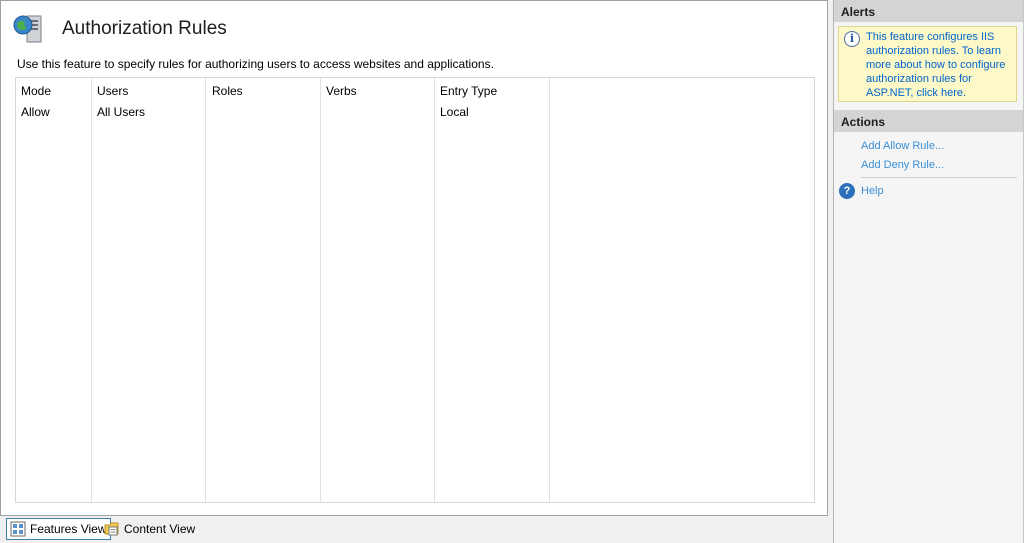  What do you see at coordinates (144, 28) in the screenshot?
I see `page-title: Authorization Rules` at bounding box center [144, 28].